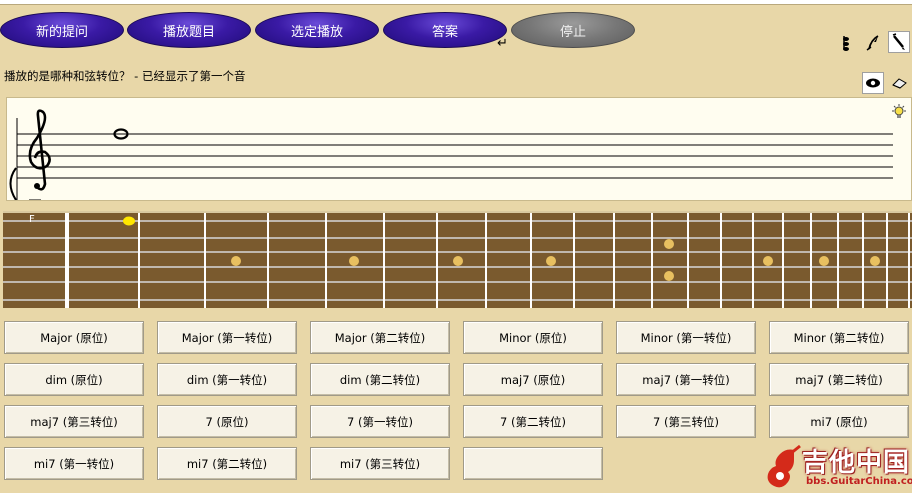  What do you see at coordinates (839, 337) in the screenshot?
I see `chord-button: Minor (第二转位)` at bounding box center [839, 337].